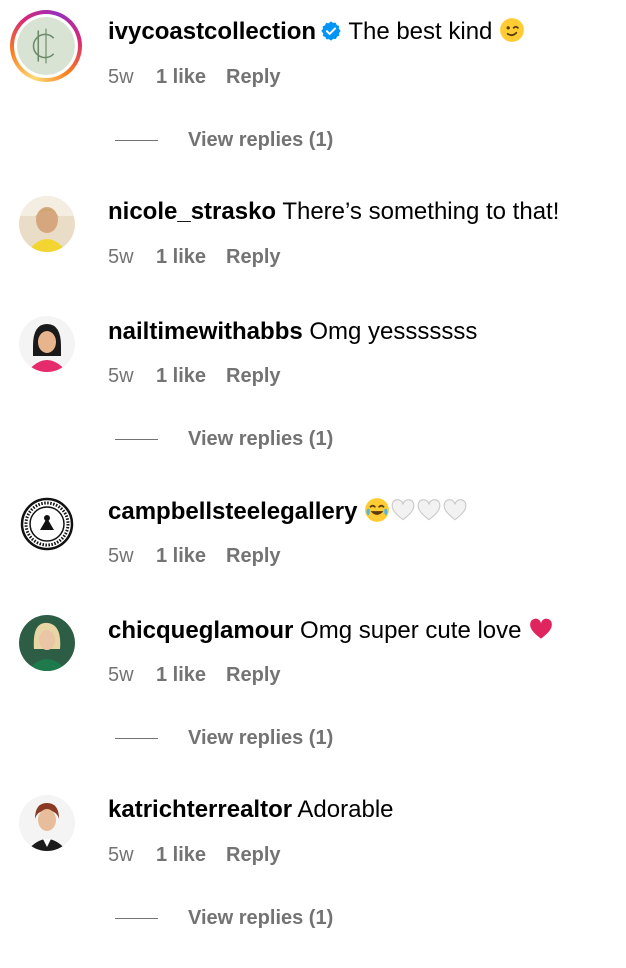  I want to click on comment-username: campbellsteelegallery, so click(232, 511).